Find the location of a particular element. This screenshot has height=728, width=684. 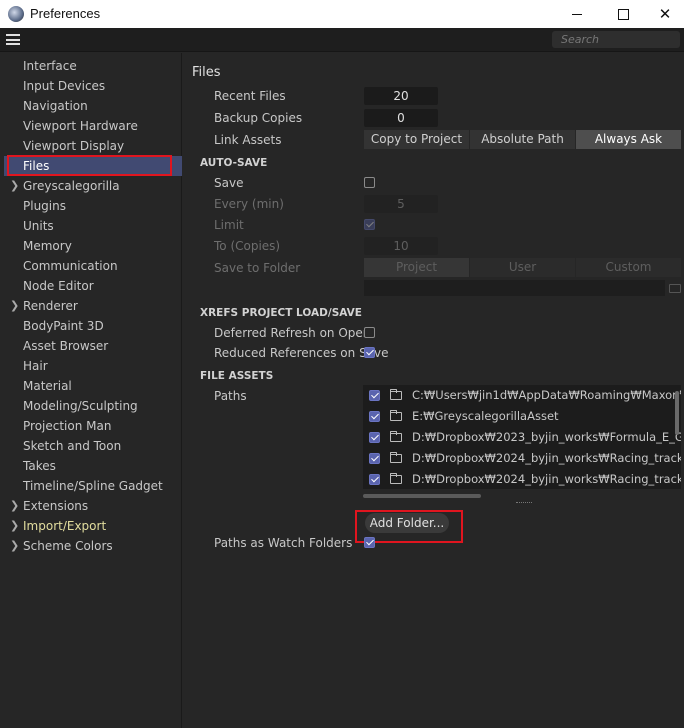

sidebar-item-asset-browser: Asset Browser is located at coordinates (93, 346).